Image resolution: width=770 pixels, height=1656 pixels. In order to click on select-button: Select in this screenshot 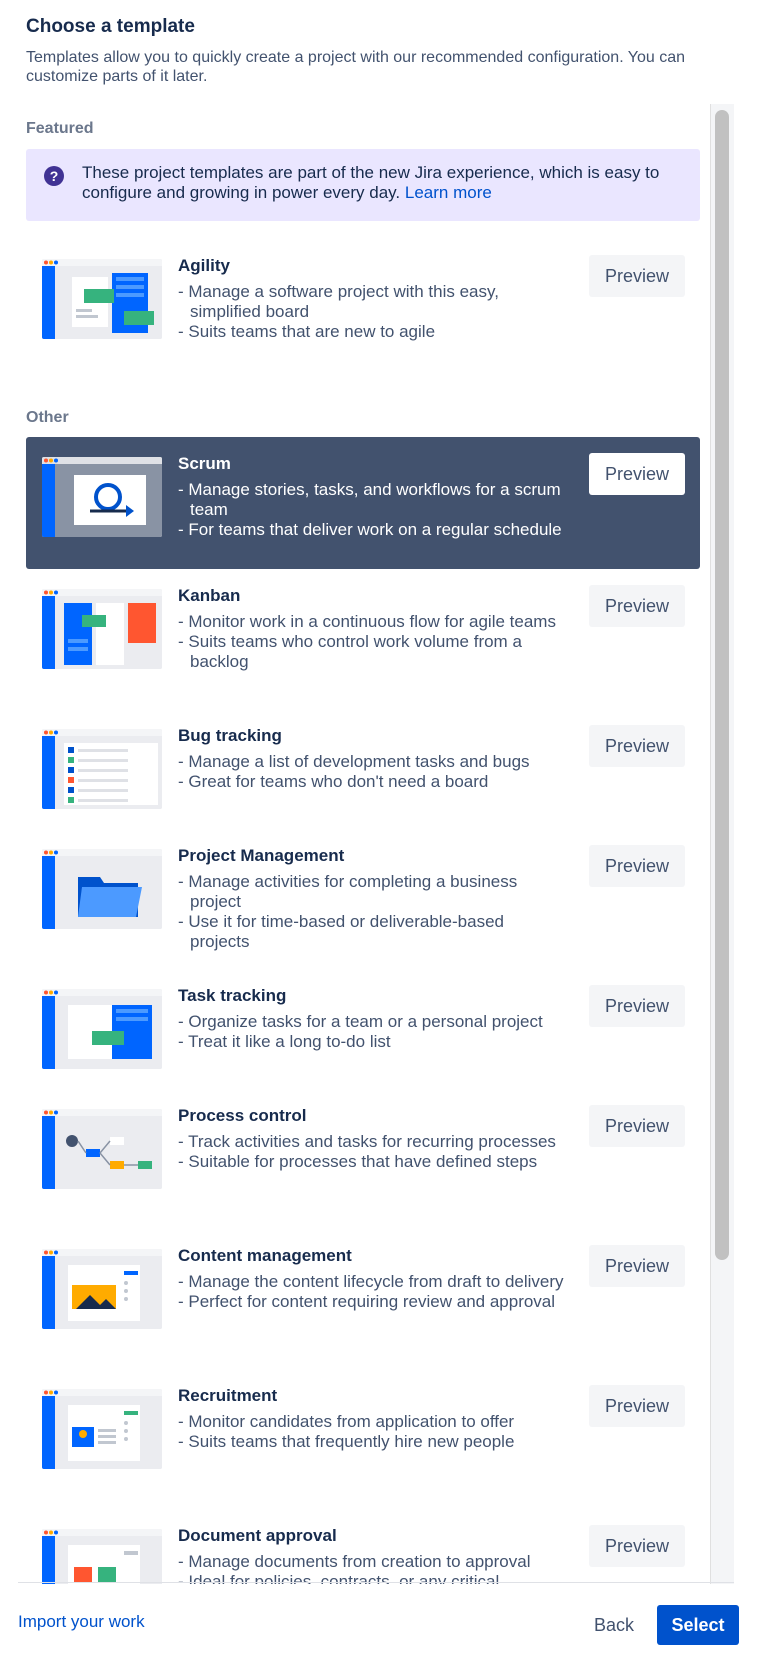, I will do `click(698, 1625)`.